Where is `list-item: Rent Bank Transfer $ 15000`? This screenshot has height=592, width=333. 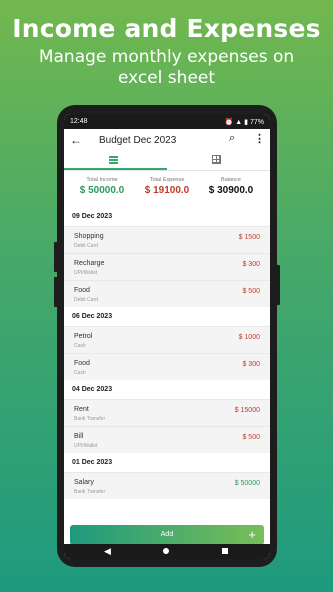 list-item: Rent Bank Transfer $ 15000 is located at coordinates (167, 412).